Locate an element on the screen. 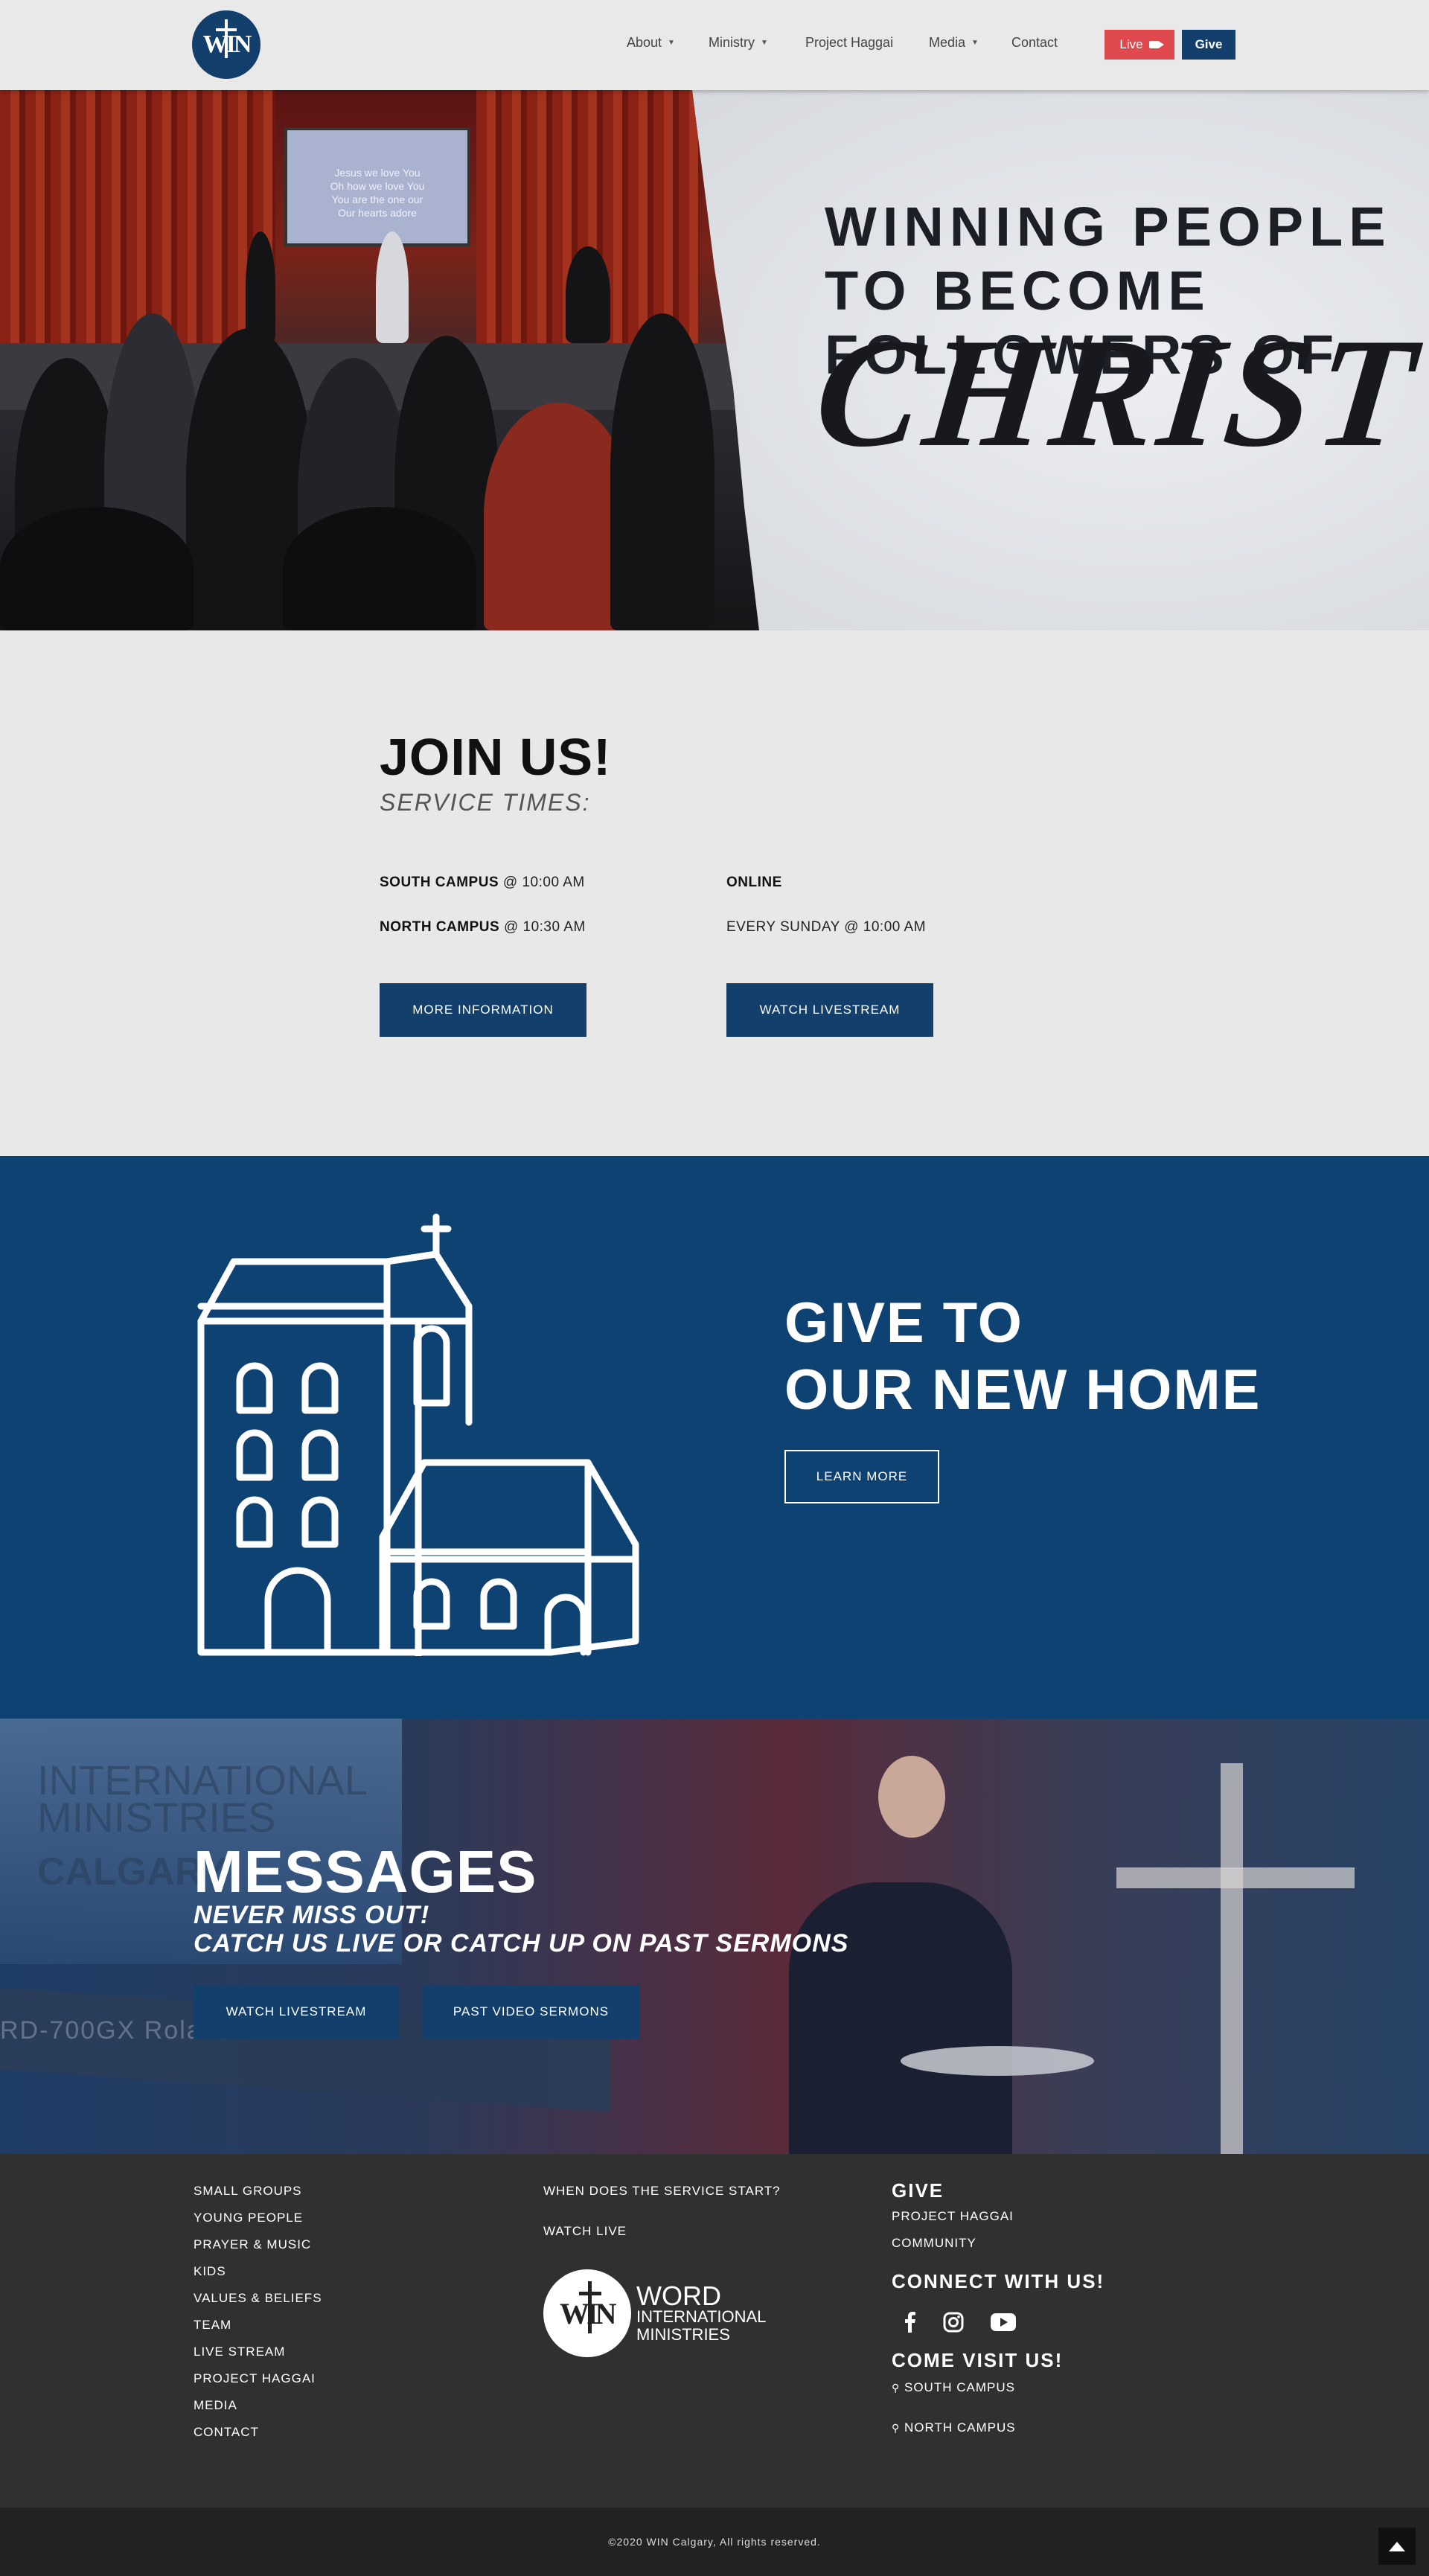  footer-connect-heading: CONNECT WITH US! is located at coordinates (998, 2281).